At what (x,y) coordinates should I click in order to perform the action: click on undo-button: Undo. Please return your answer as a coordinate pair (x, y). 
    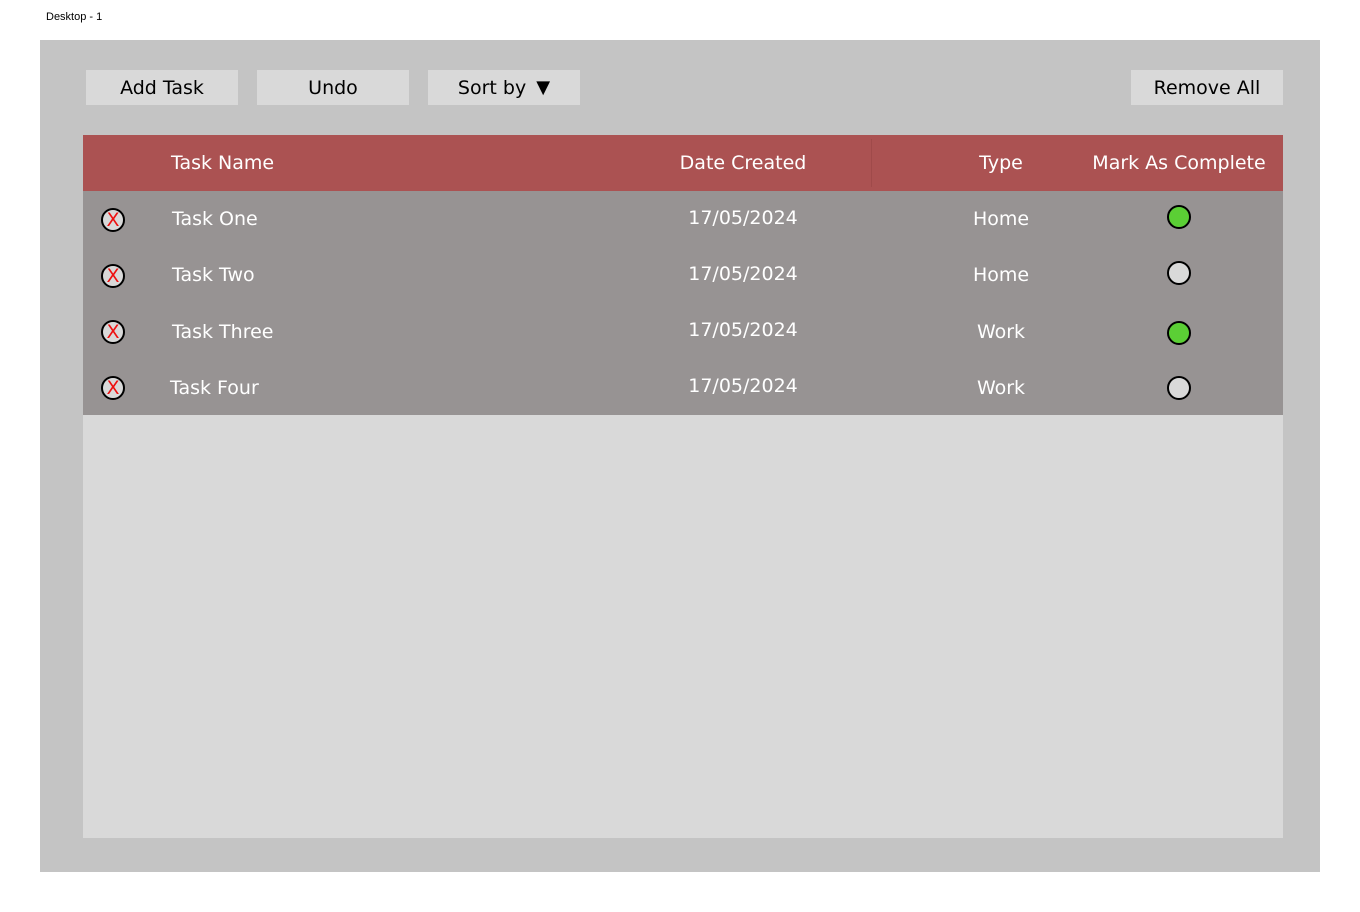
    Looking at the image, I should click on (333, 87).